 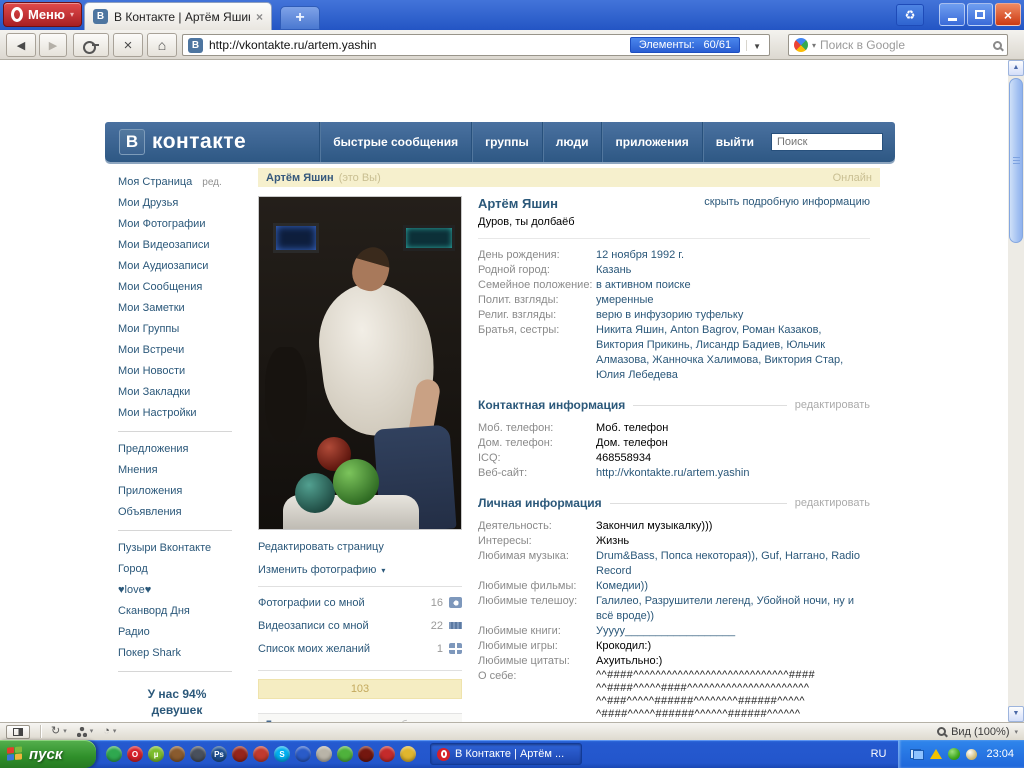 I want to click on rating-badge: 103, so click(x=360, y=689).